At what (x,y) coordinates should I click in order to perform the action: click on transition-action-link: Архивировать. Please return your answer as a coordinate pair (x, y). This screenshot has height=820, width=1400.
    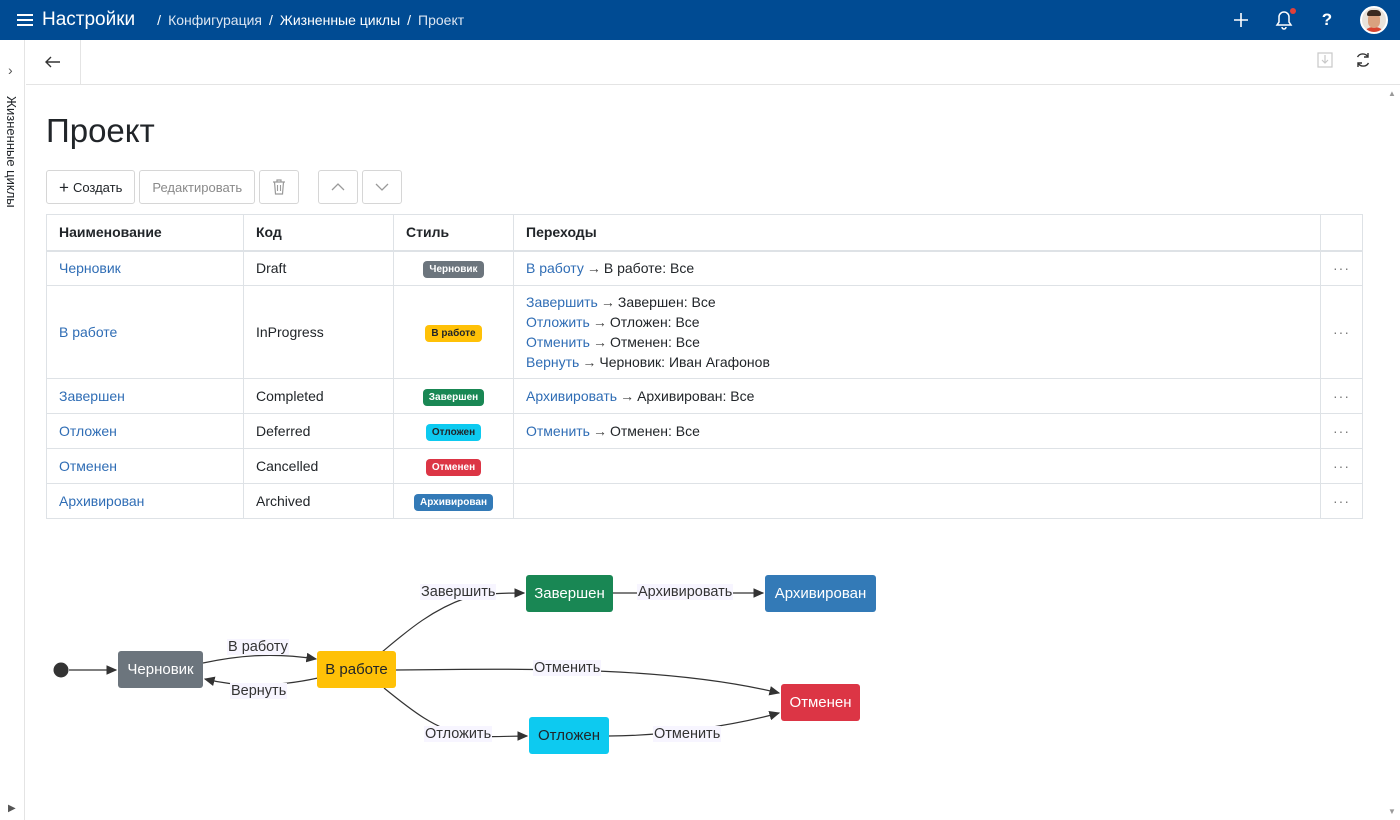
    Looking at the image, I should click on (571, 396).